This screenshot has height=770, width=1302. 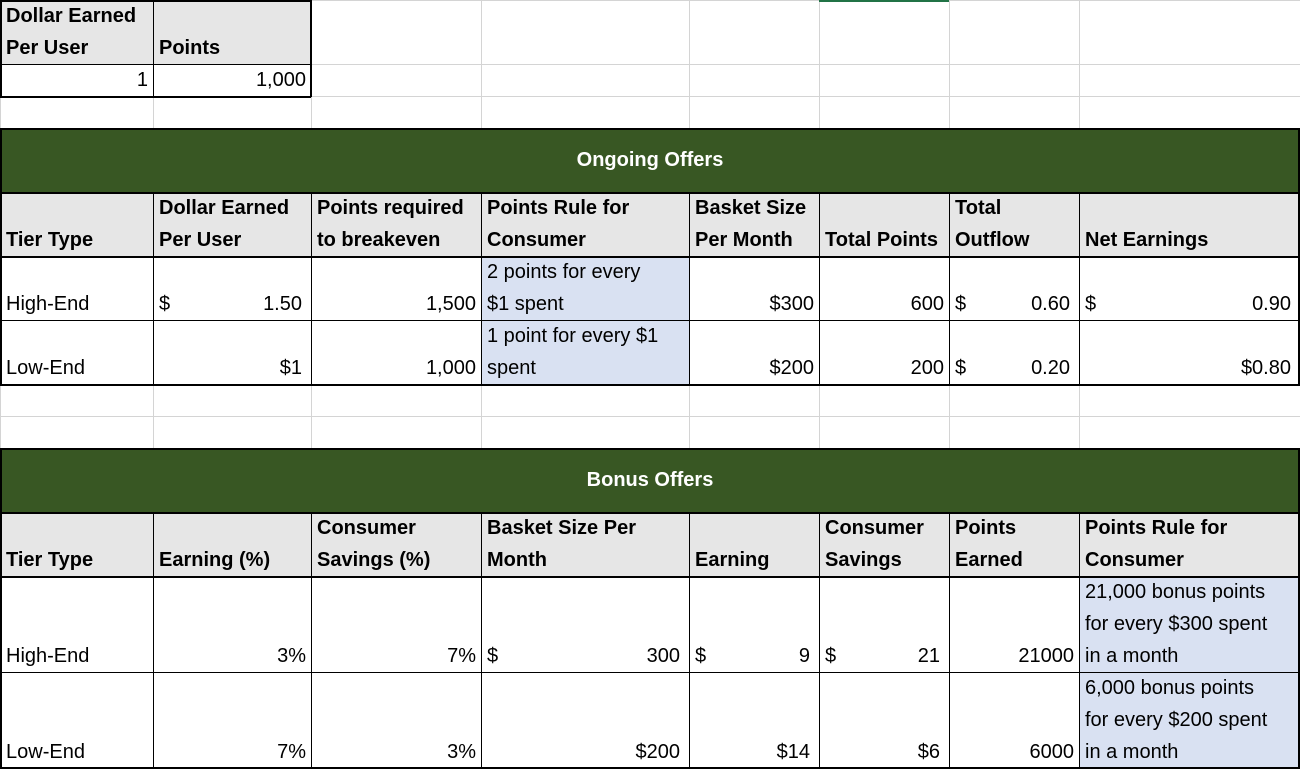 I want to click on top-header-1: Points, so click(x=232, y=32).